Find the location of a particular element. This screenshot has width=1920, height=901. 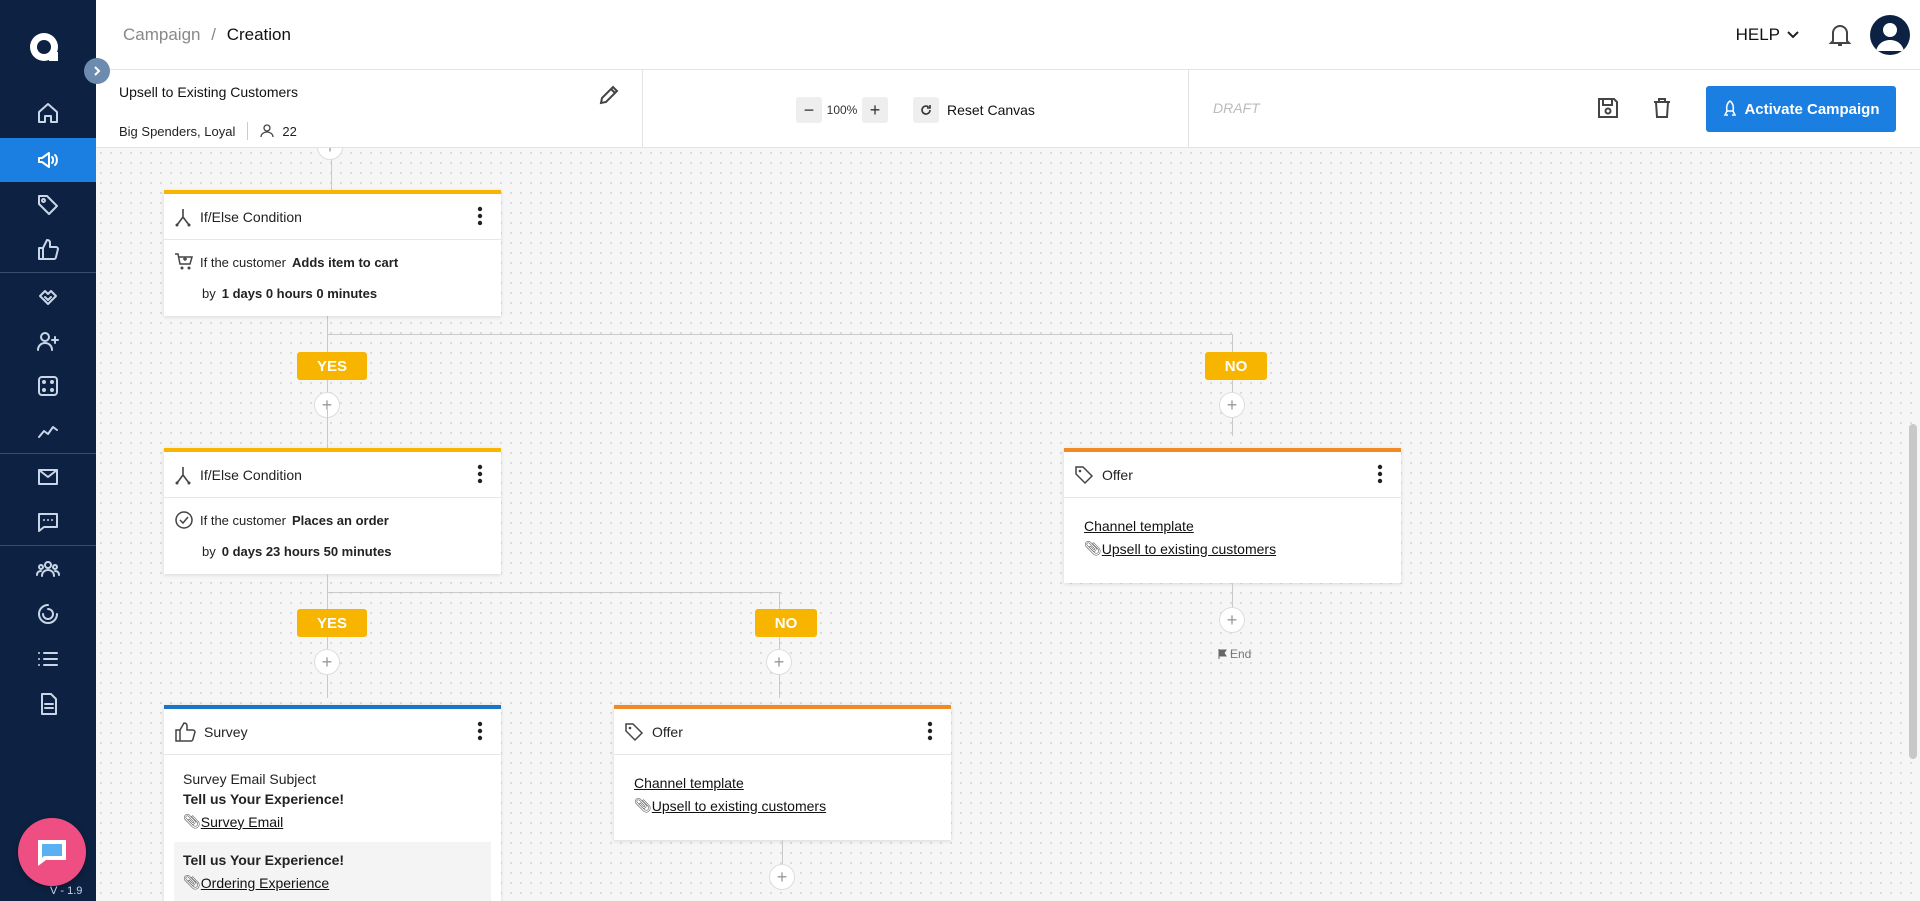

sidebar-expand-button is located at coordinates (97, 71).